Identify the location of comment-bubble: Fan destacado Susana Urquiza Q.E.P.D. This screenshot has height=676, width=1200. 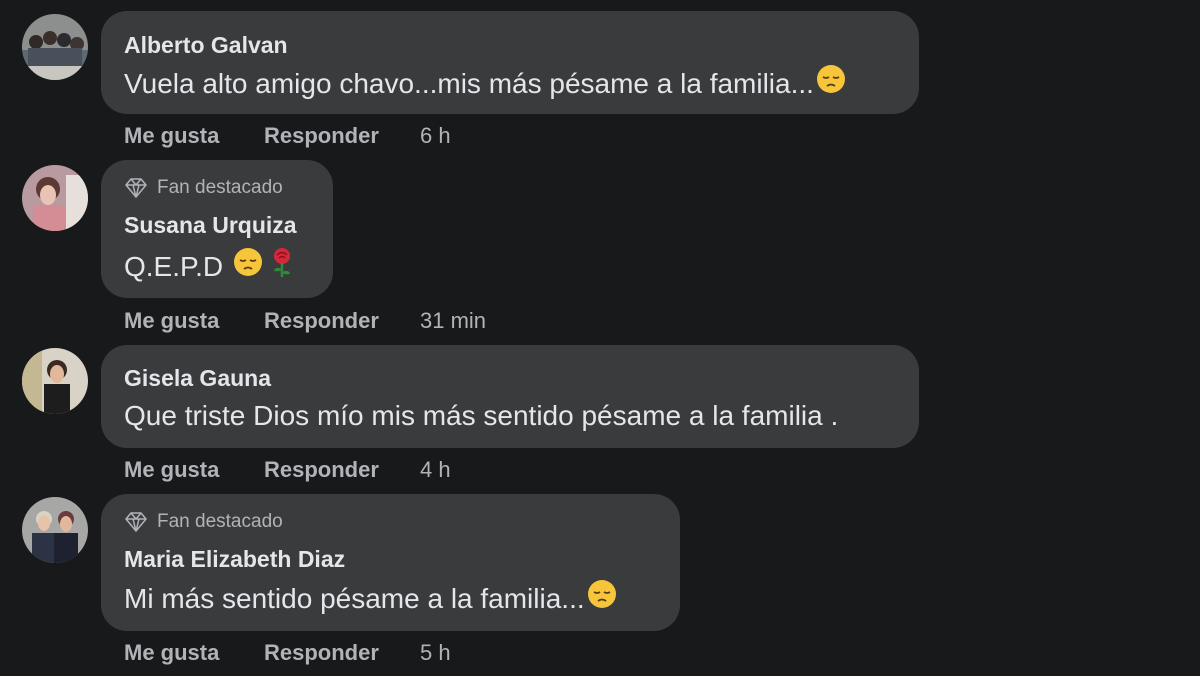
(217, 229).